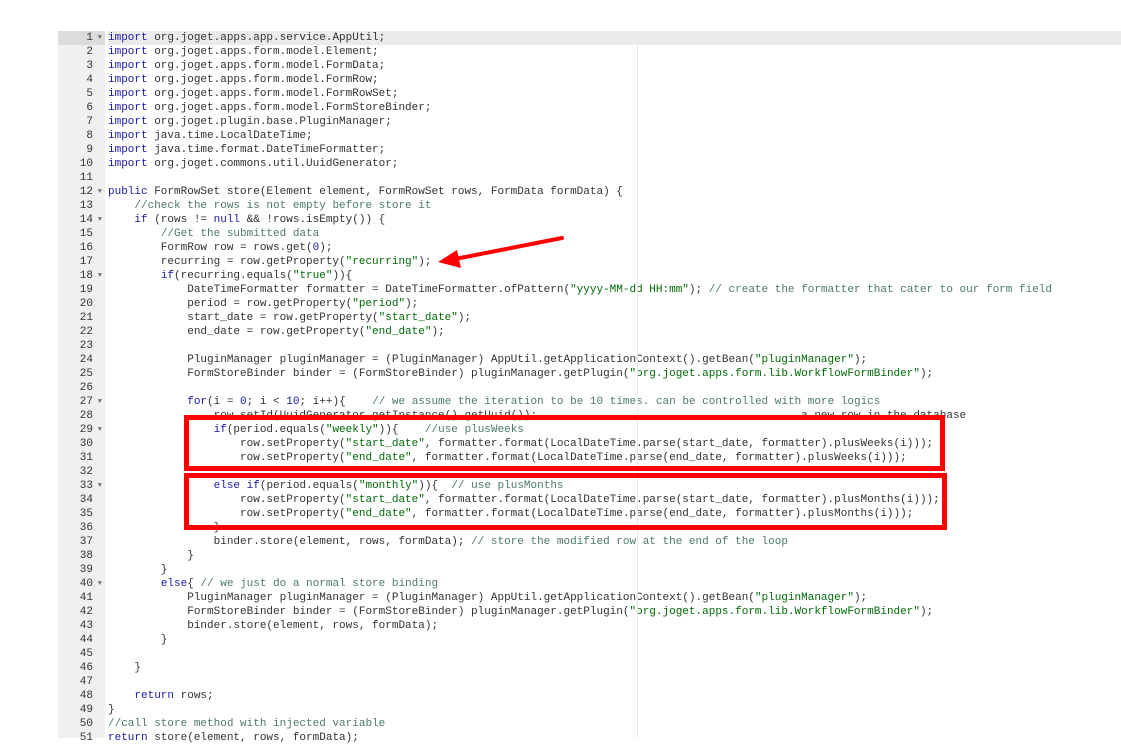  I want to click on arrow-shaft, so click(508, 248).